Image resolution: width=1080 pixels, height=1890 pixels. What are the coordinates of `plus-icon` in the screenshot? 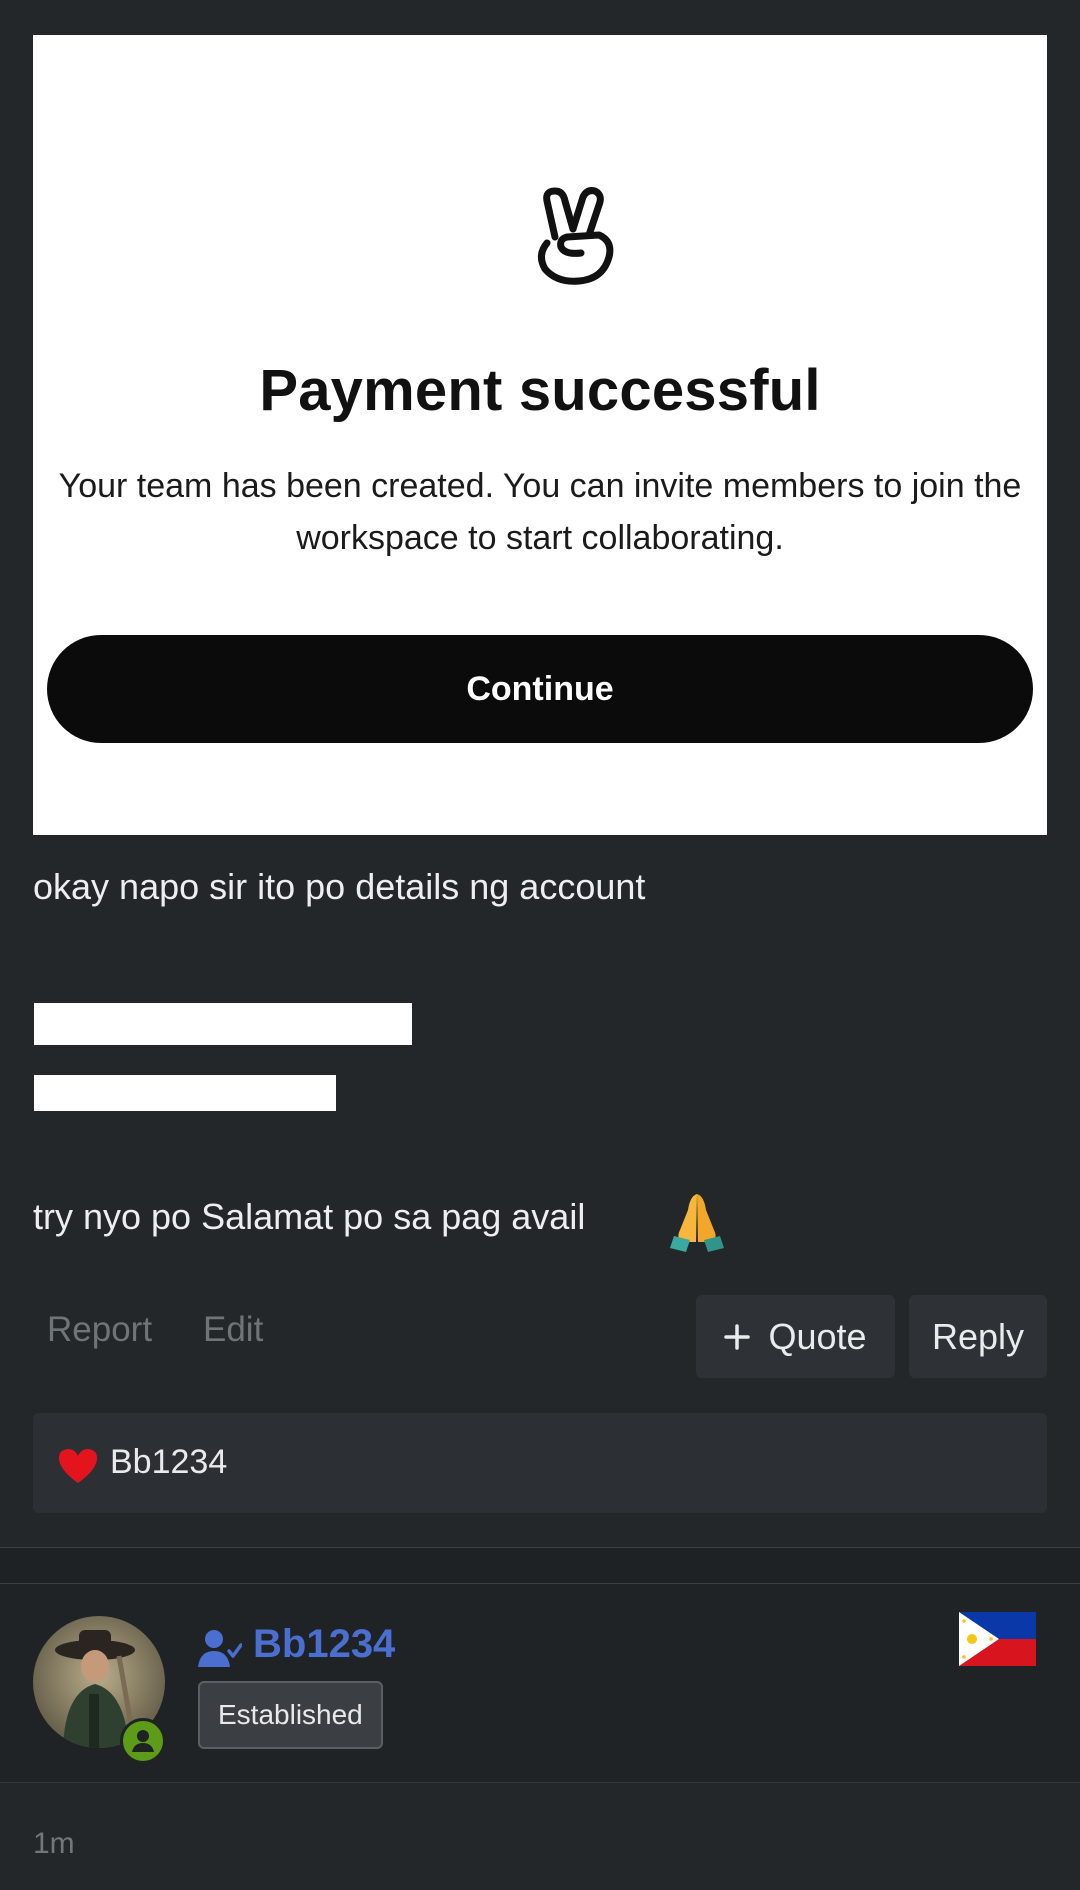 It's located at (737, 1336).